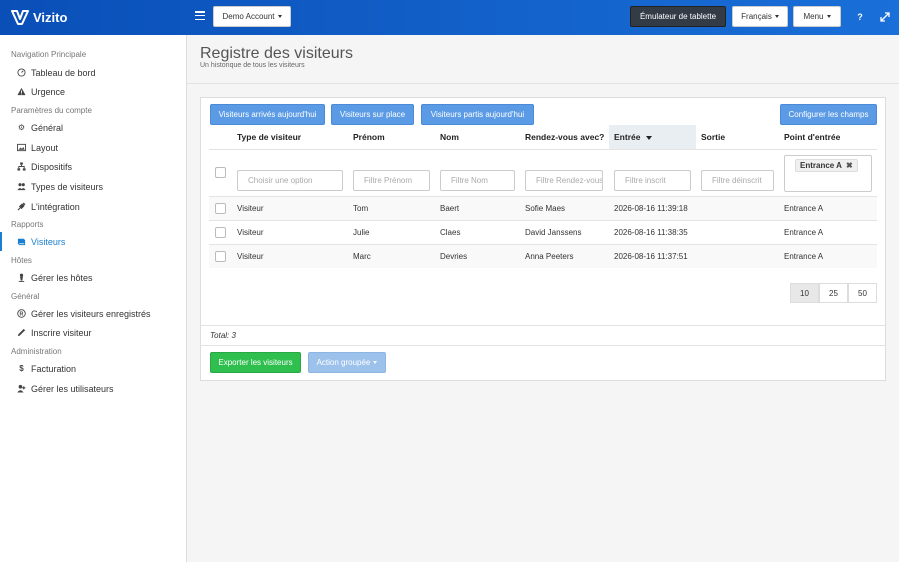 This screenshot has width=899, height=562. I want to click on sidebar-item-label: Gérer les utilisateurs, so click(72, 388).